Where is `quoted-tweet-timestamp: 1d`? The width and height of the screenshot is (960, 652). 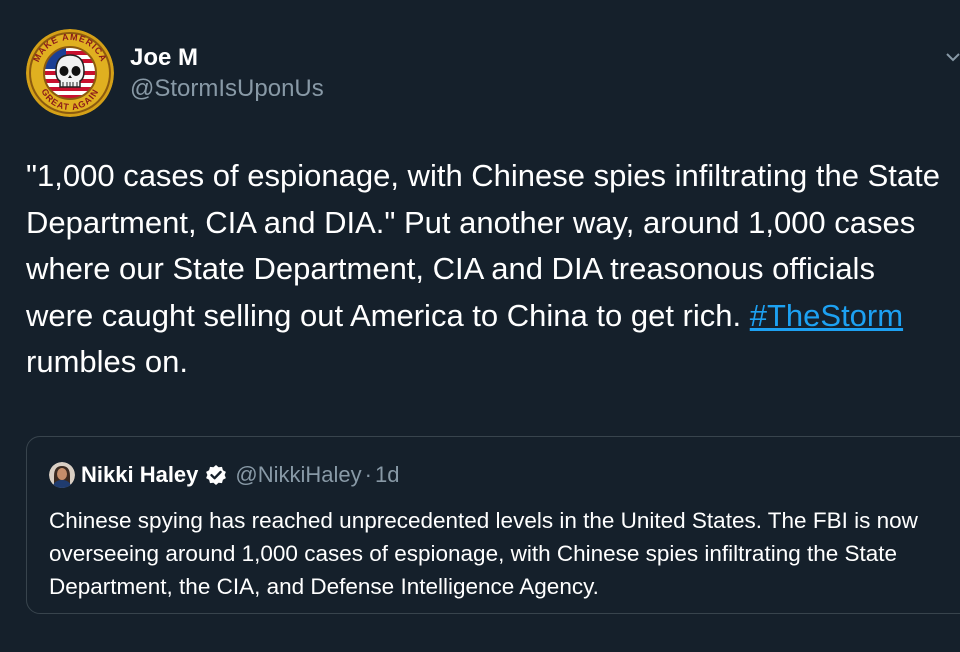 quoted-tweet-timestamp: 1d is located at coordinates (387, 475).